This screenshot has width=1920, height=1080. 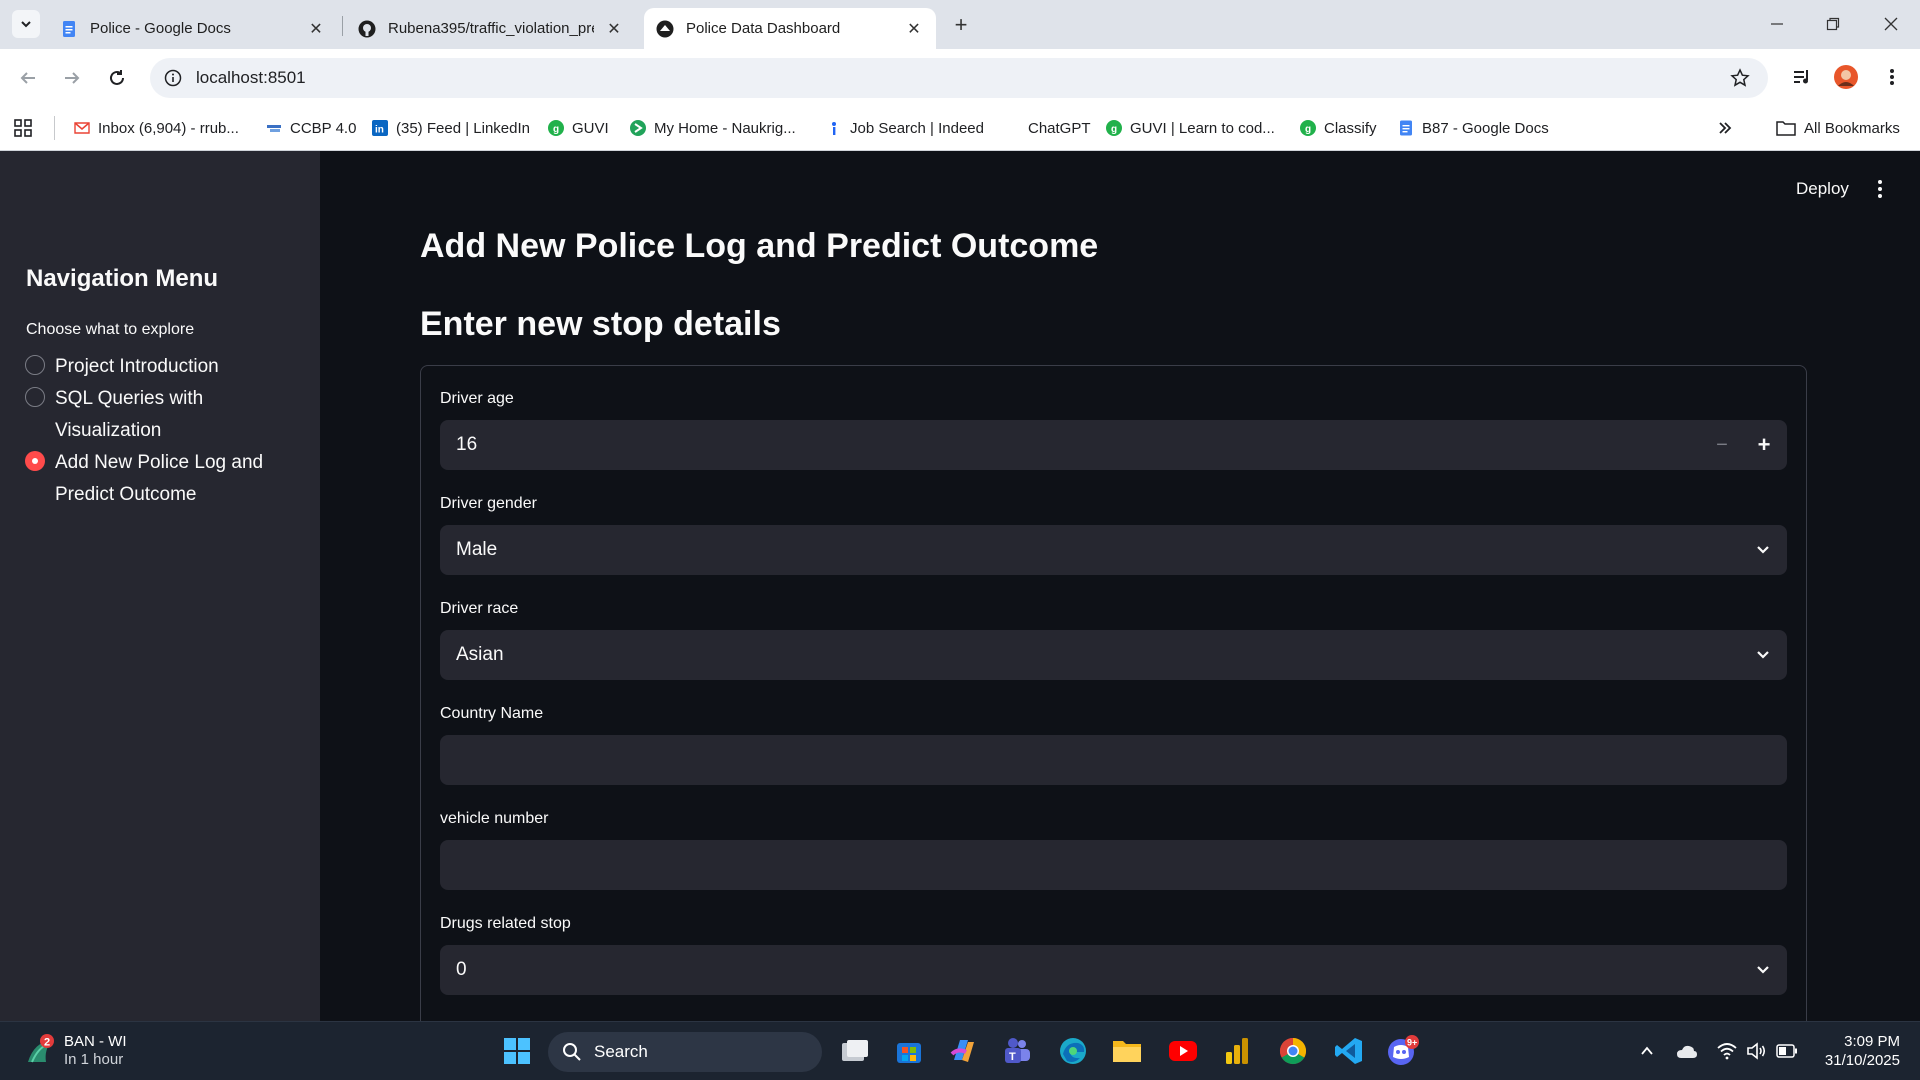 I want to click on increment-button: +, so click(x=1764, y=445).